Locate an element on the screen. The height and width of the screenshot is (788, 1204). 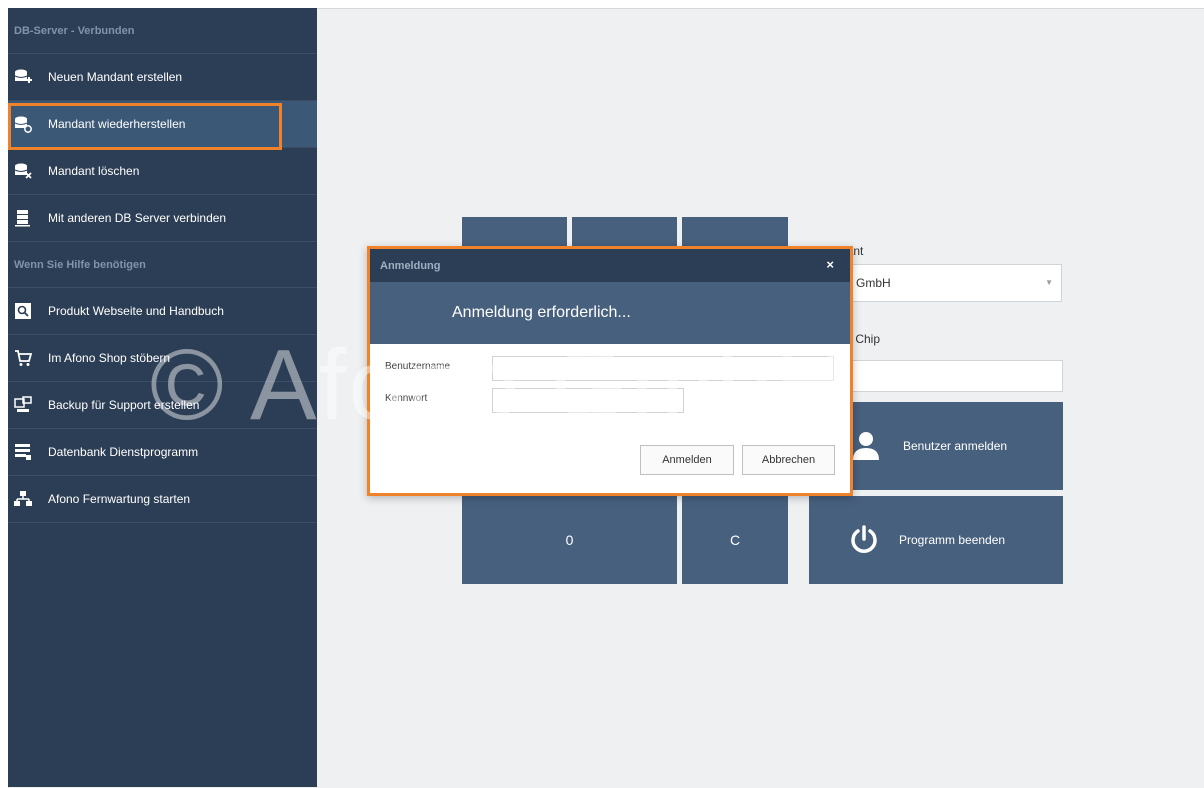
keypad-key-clear: C is located at coordinates (735, 540).